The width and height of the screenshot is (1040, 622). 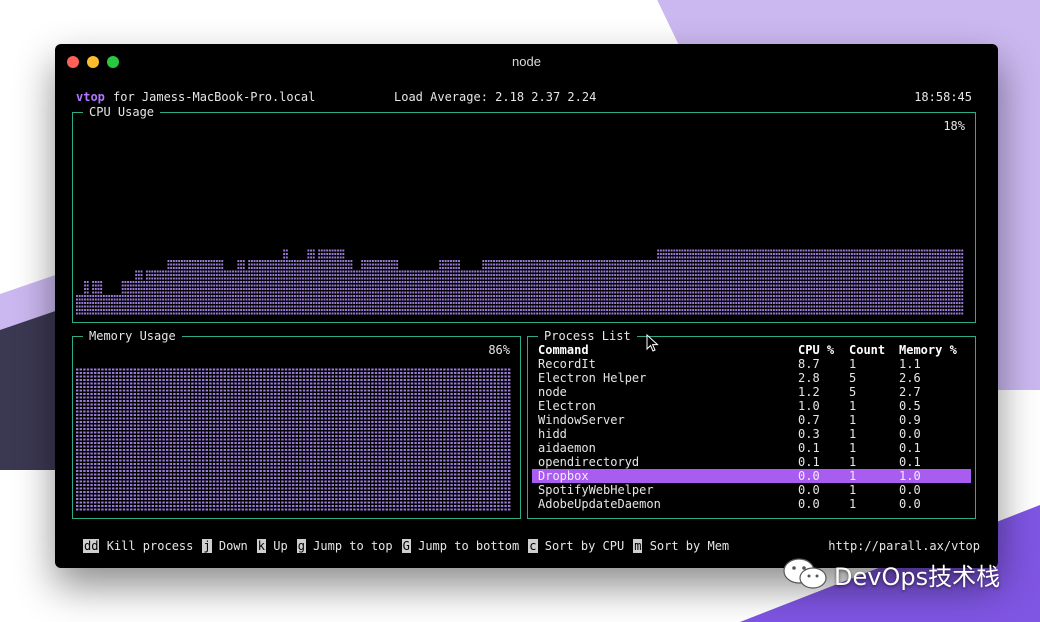 What do you see at coordinates (751, 462) in the screenshot?
I see `process-row: opendirectoryd 0.1 1 0.1` at bounding box center [751, 462].